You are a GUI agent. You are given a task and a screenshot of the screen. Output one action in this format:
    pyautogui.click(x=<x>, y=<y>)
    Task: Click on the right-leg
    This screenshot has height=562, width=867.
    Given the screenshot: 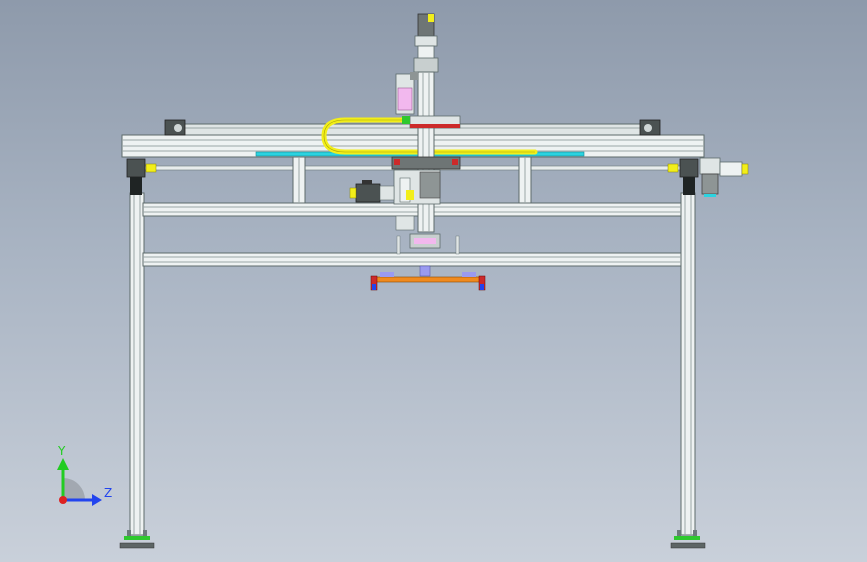 What is the action you would take?
    pyautogui.click(x=688, y=364)
    